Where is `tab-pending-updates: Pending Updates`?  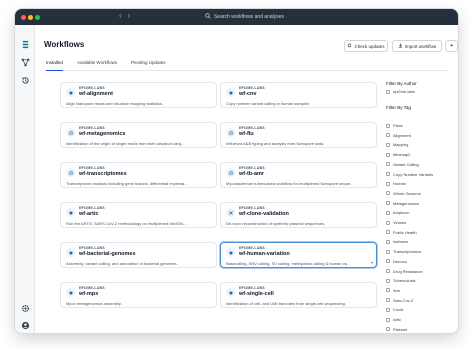 tab-pending-updates: Pending Updates is located at coordinates (148, 65).